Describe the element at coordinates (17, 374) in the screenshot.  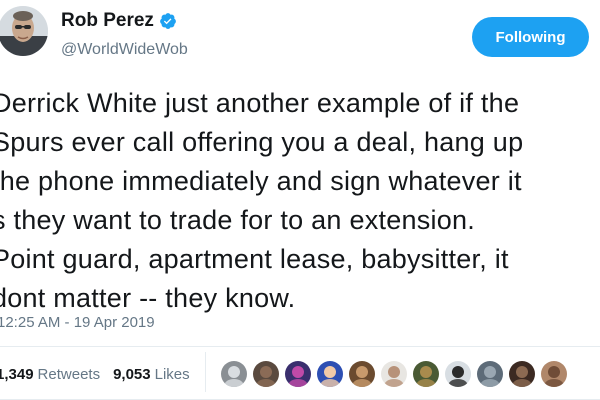
I see `retweets-count: 1,349` at that location.